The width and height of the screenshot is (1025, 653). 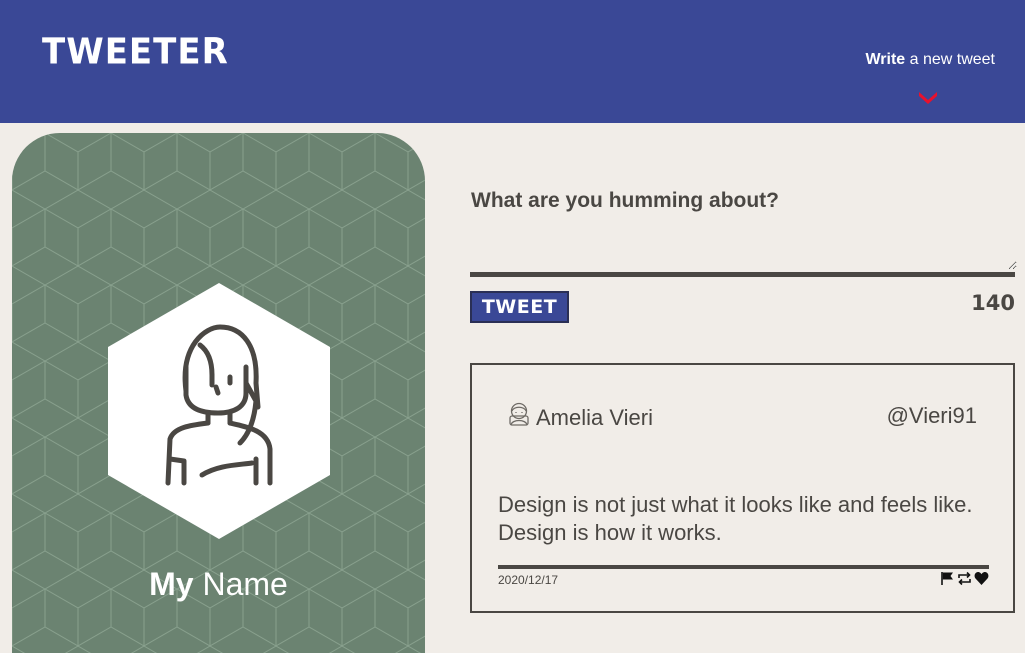 I want to click on retweet-icon, so click(x=964, y=578).